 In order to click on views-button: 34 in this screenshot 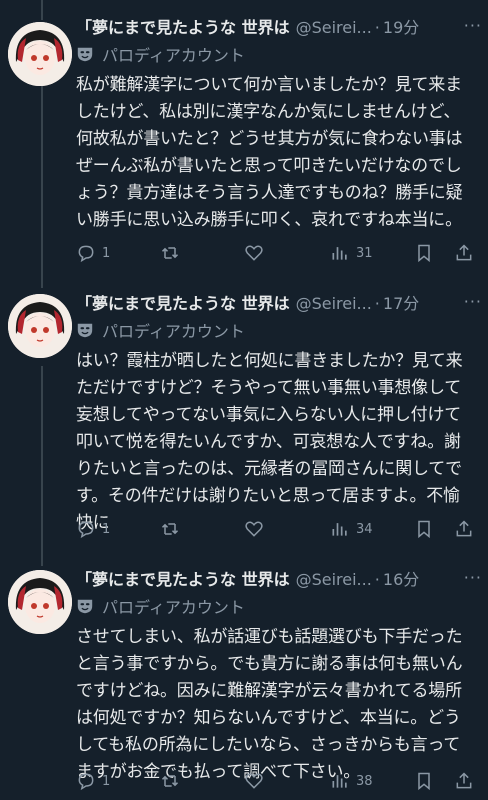, I will do `click(351, 529)`.